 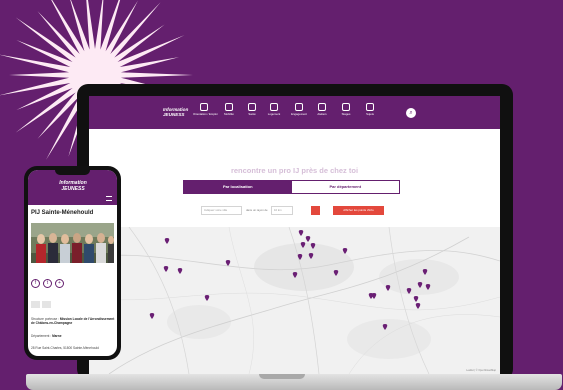 What do you see at coordinates (47, 283) in the screenshot?
I see `twitter-icon: t` at bounding box center [47, 283].